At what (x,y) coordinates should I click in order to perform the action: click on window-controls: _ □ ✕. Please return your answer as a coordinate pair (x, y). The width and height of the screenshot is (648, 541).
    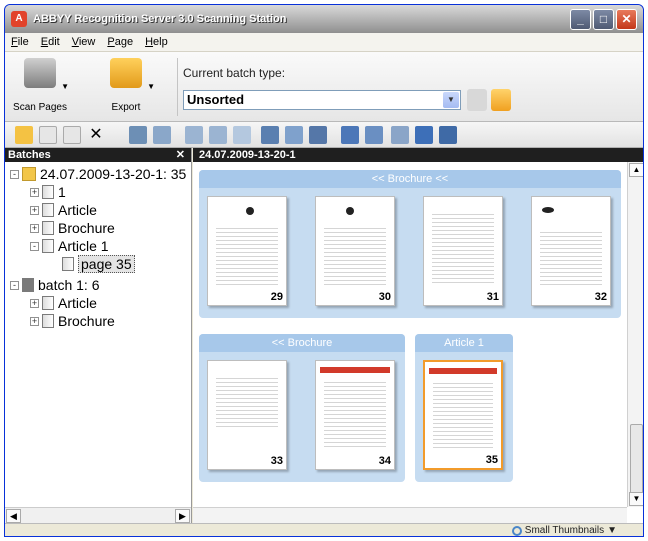
    Looking at the image, I should click on (603, 19).